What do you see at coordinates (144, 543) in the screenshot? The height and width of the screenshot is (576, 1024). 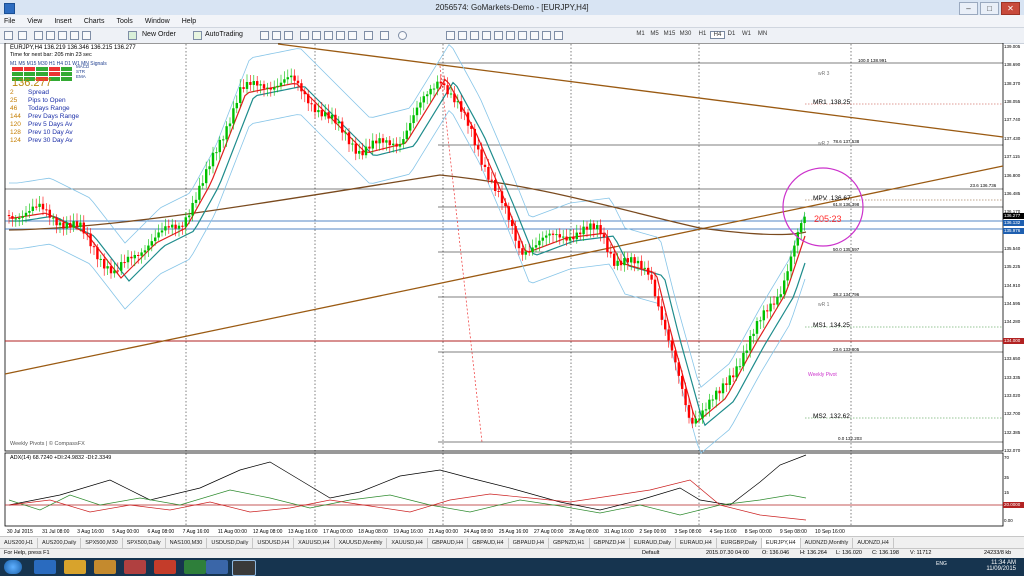 I see `chart-tab: SPX500,Daily` at bounding box center [144, 543].